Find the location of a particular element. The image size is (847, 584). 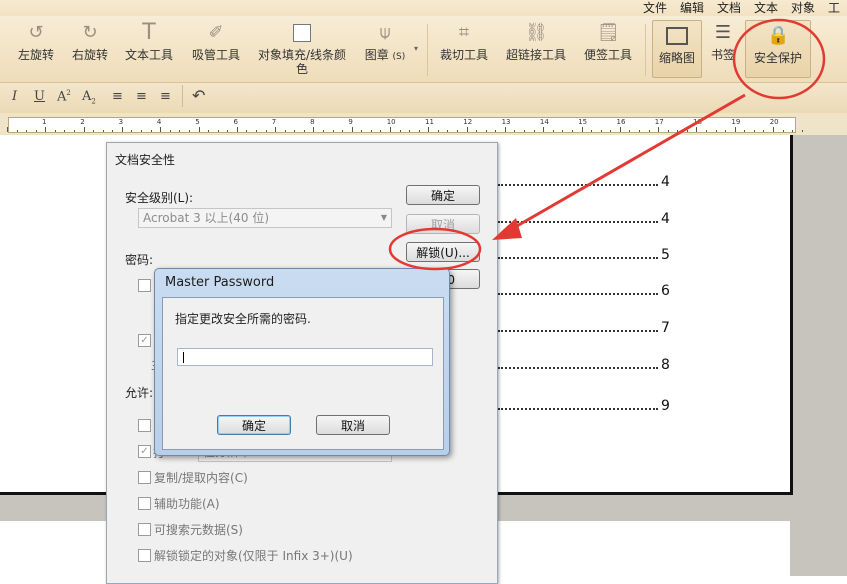

ruler-number: 3 is located at coordinates (121, 122).